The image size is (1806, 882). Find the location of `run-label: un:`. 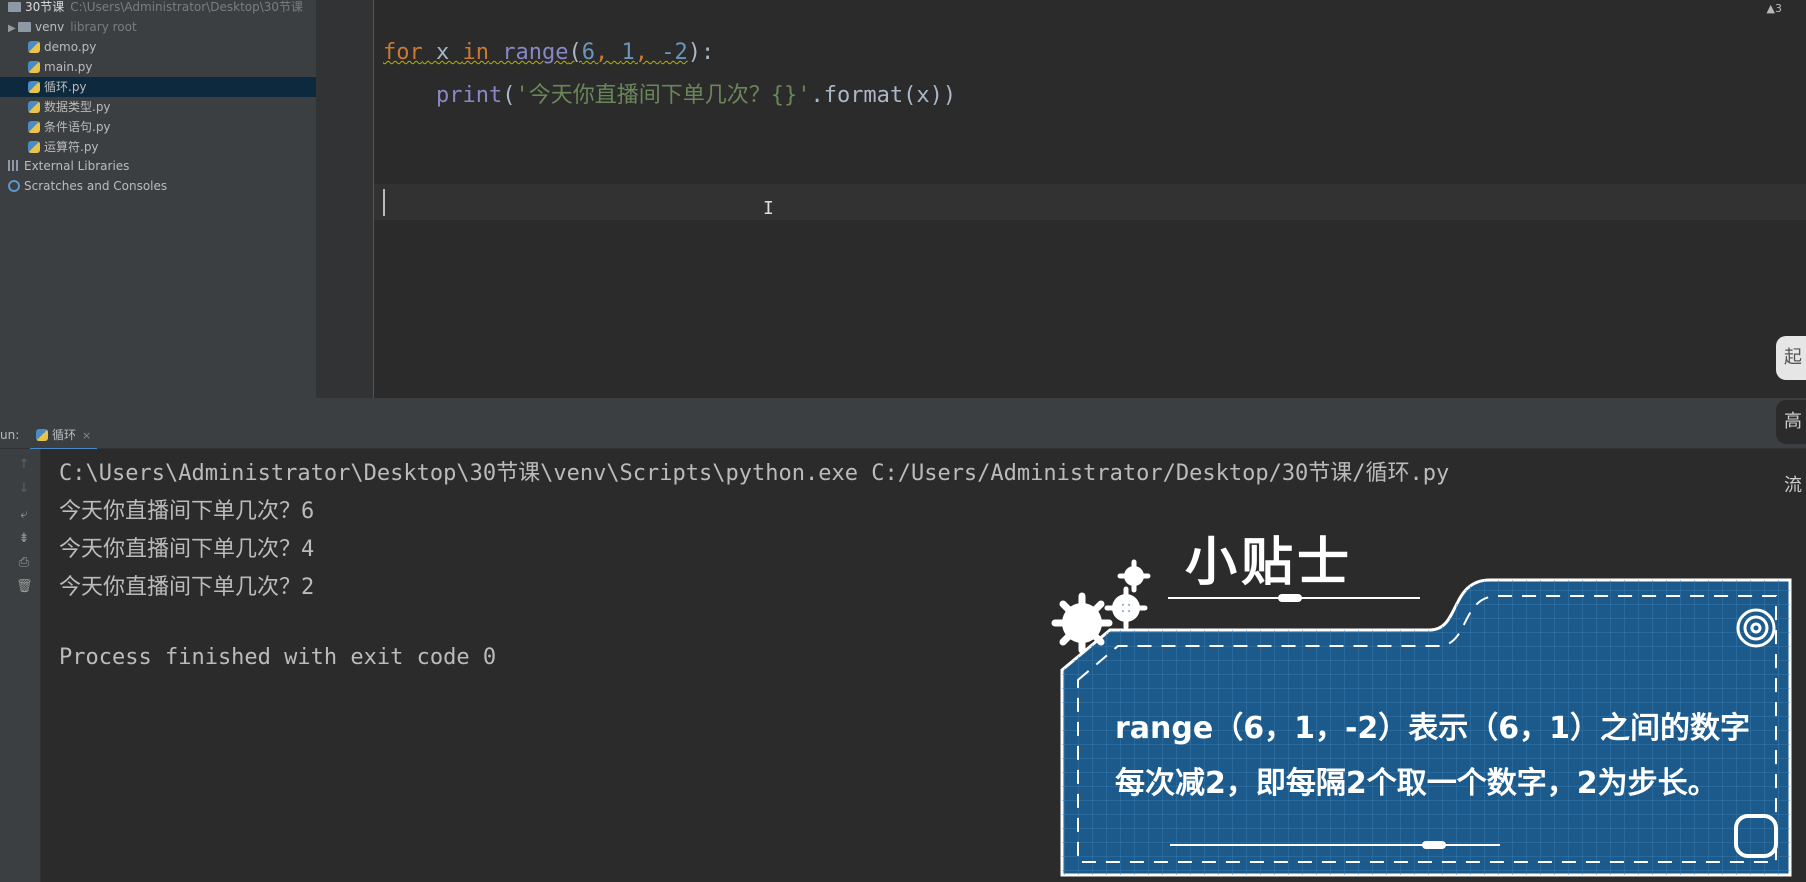

run-label: un: is located at coordinates (10, 435).